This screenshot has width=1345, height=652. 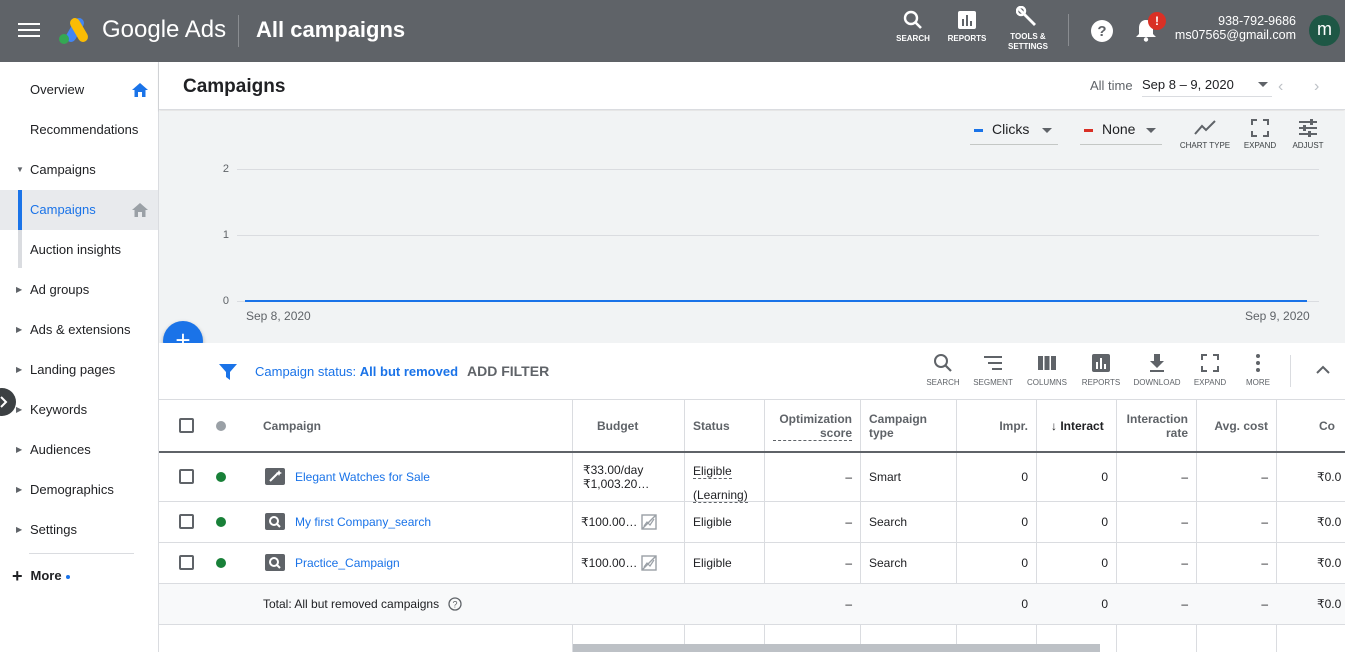 I want to click on column-header-cost: Co, so click(x=1327, y=426).